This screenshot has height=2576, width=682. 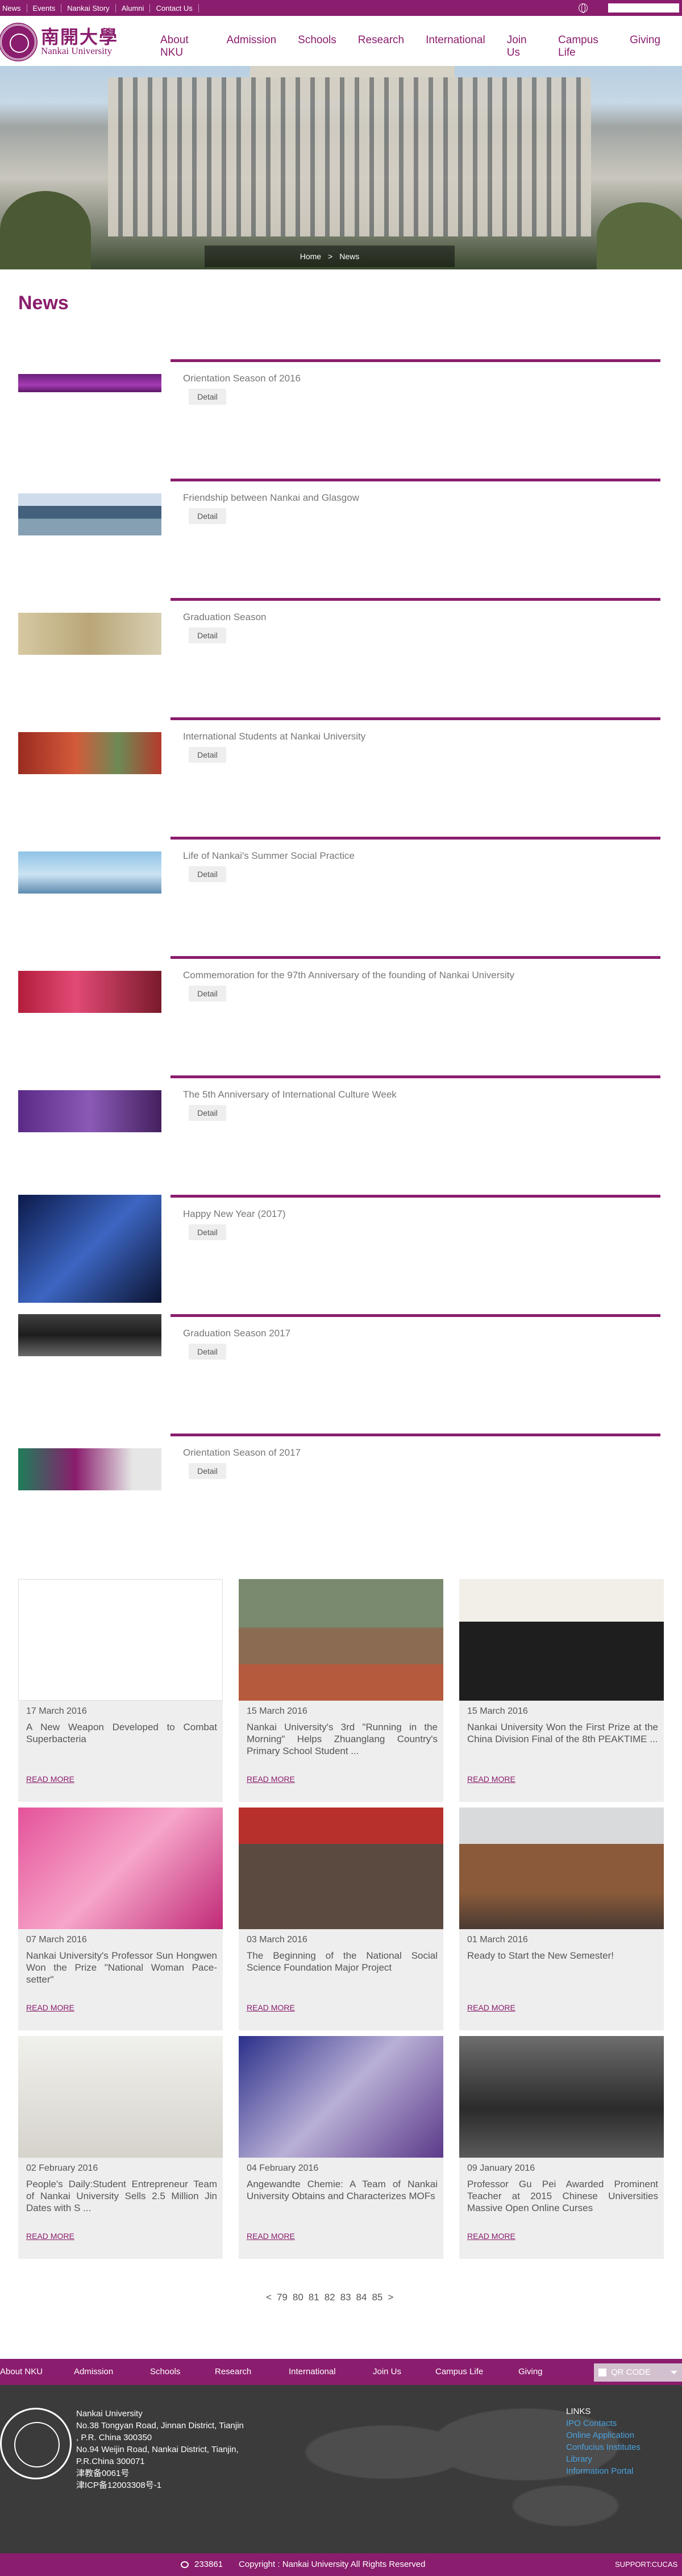 What do you see at coordinates (530, 2371) in the screenshot?
I see `footer-nav-giving: Giving` at bounding box center [530, 2371].